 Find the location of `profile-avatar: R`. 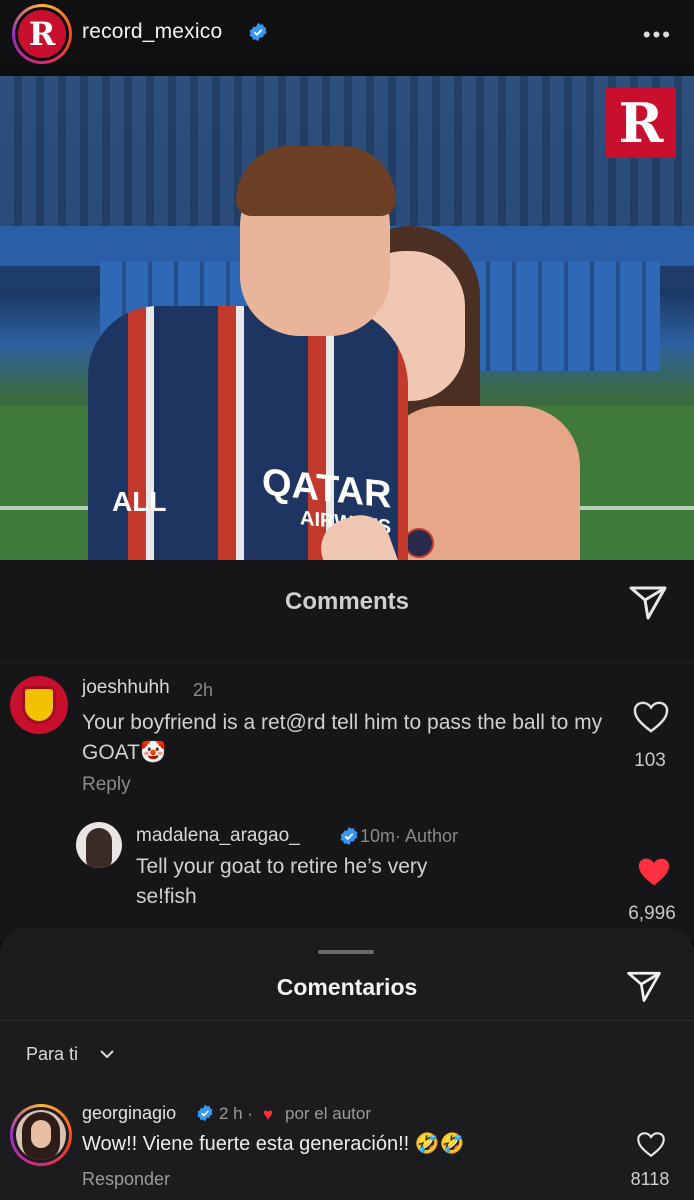

profile-avatar: R is located at coordinates (42, 34).